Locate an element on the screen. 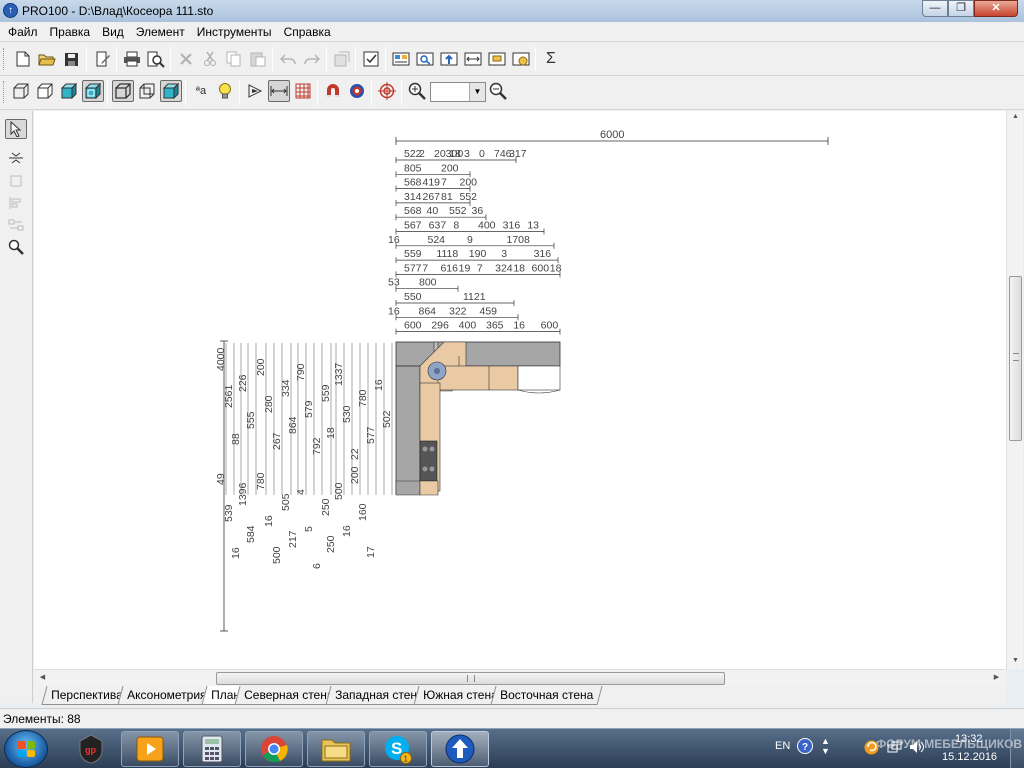 The image size is (1024, 768). pro100-app-icon is located at coordinates (460, 749).